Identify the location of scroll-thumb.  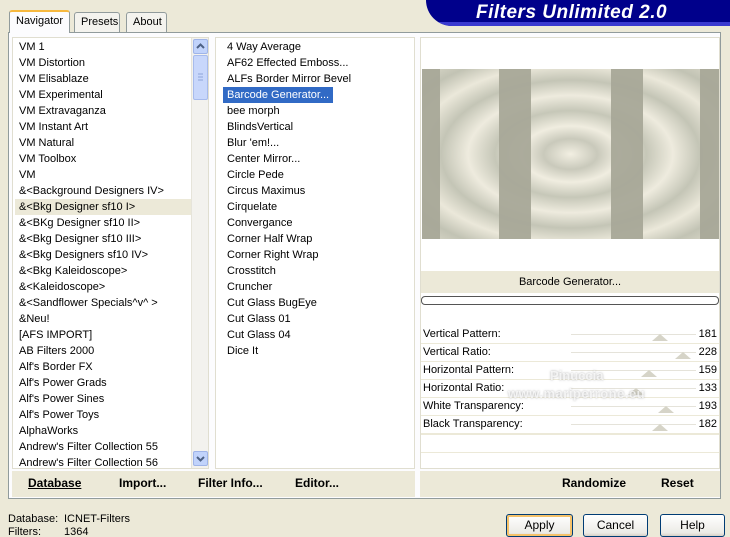
(200, 77).